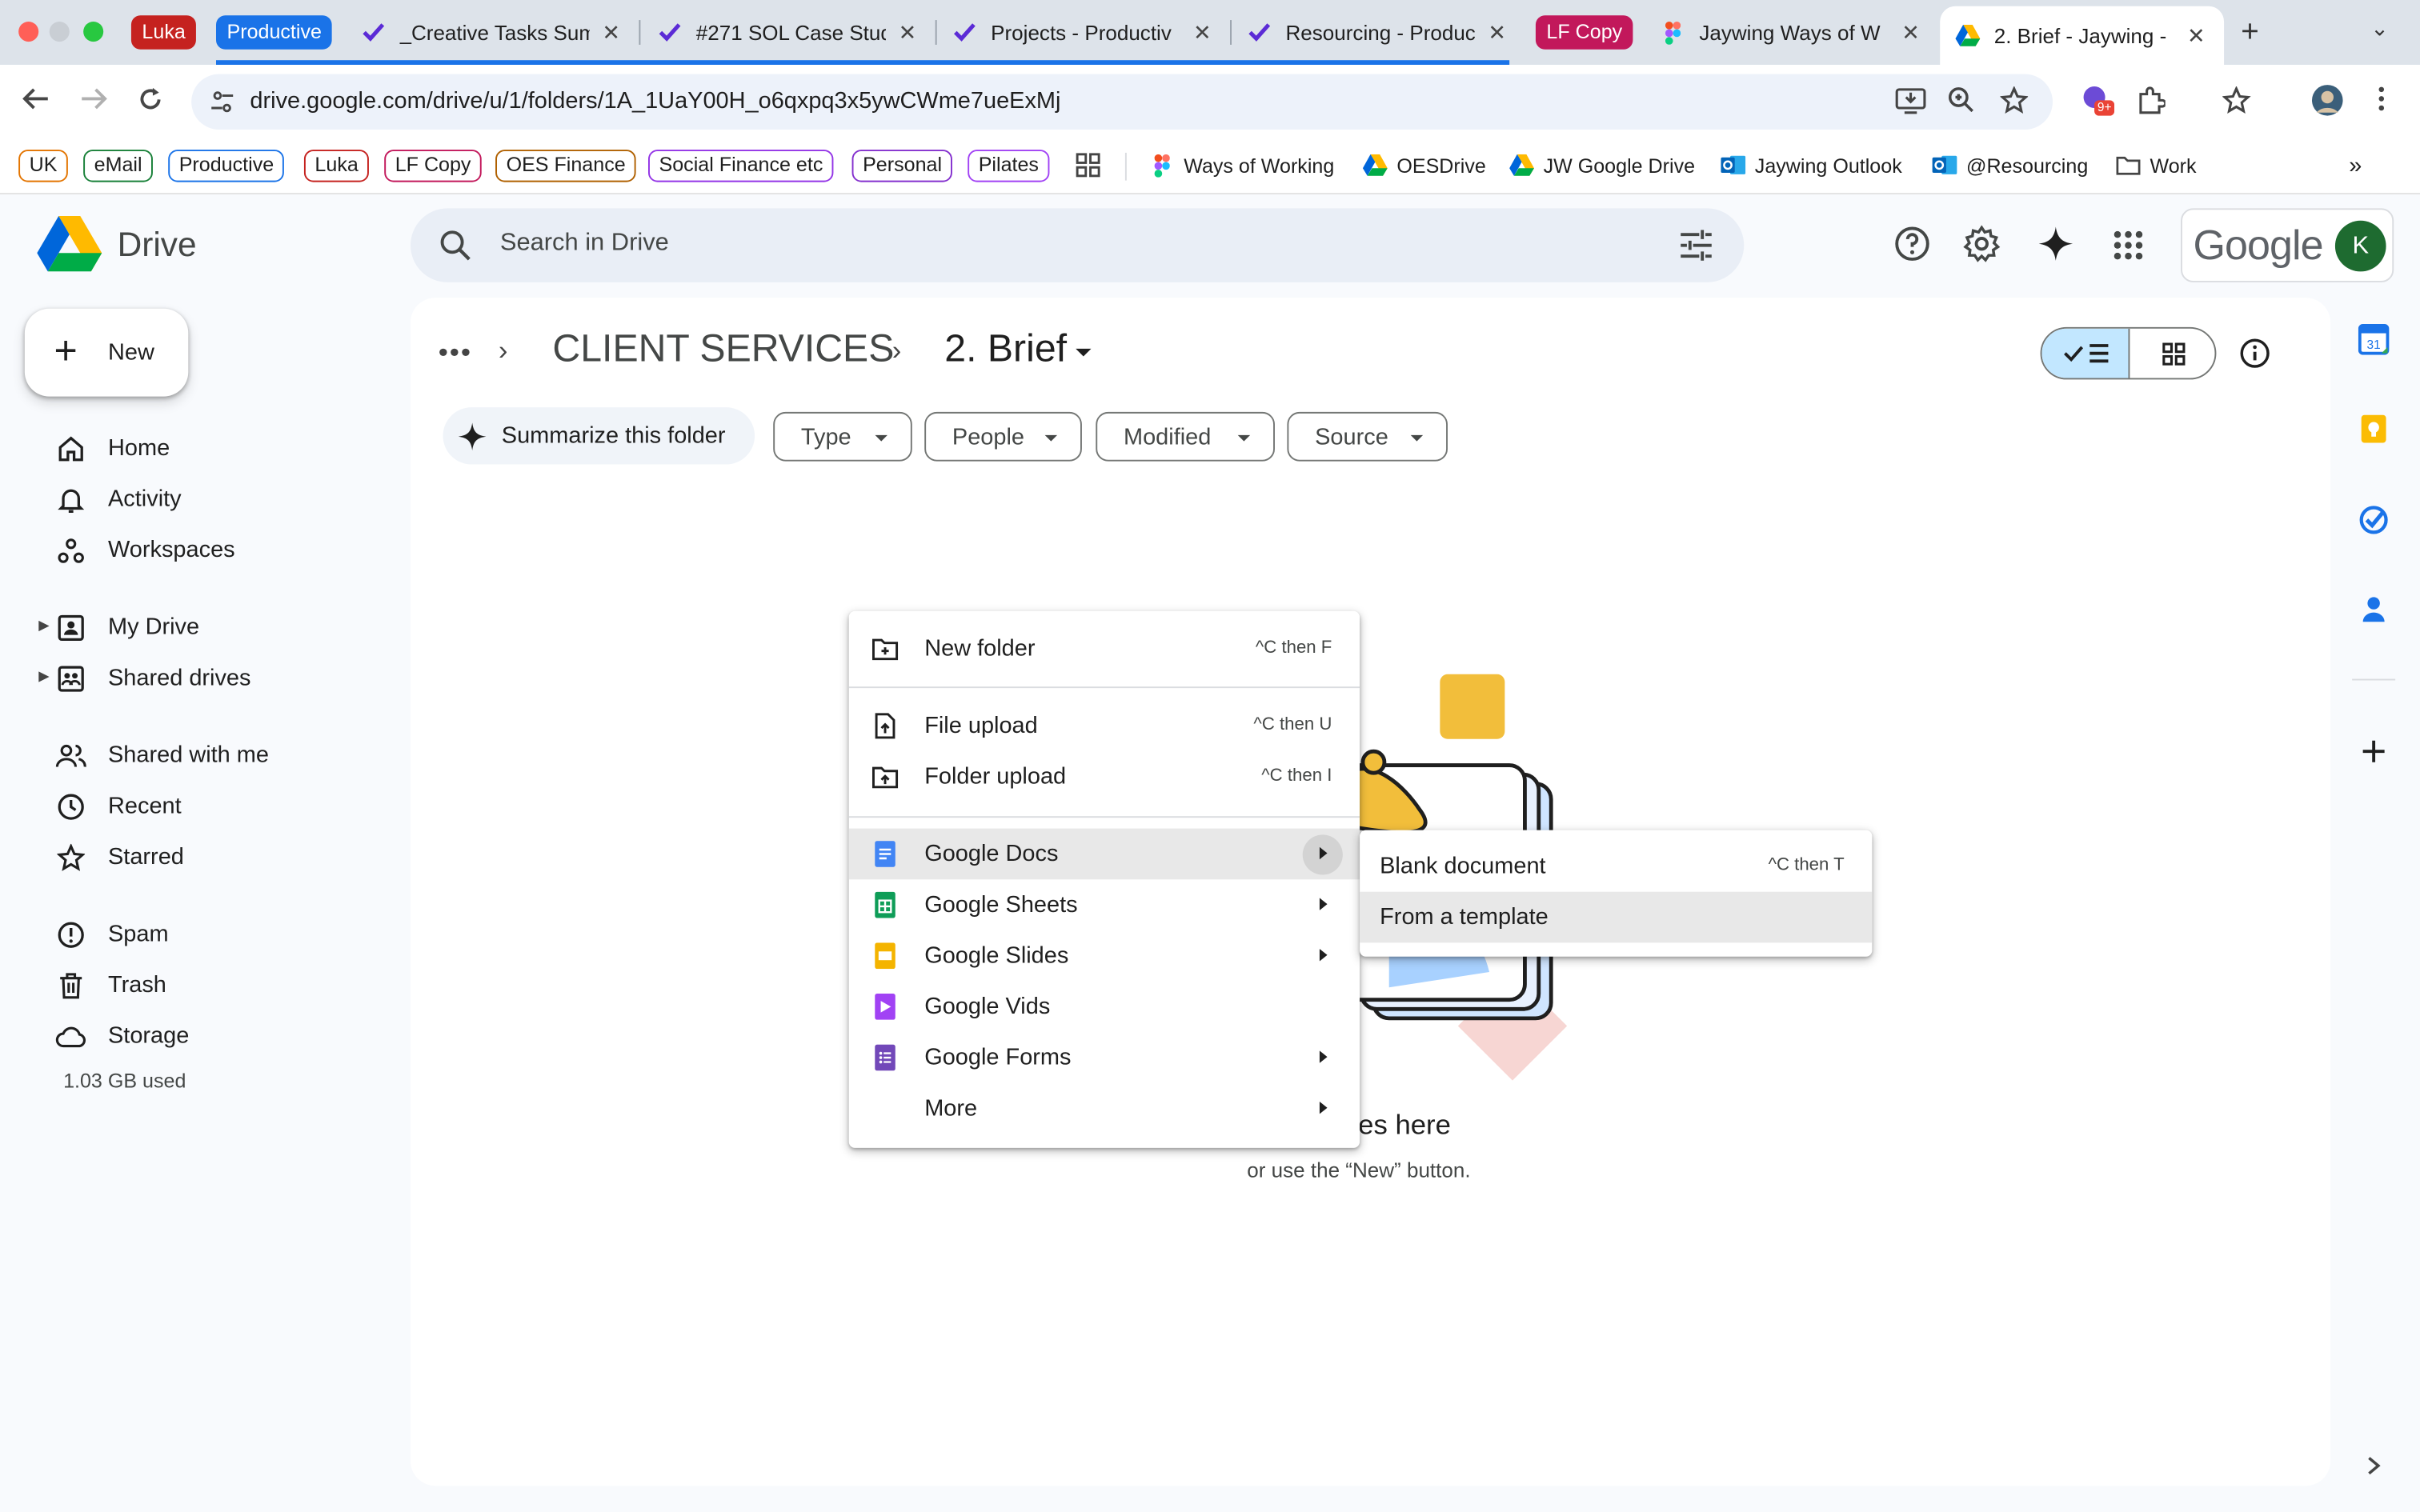 The width and height of the screenshot is (2420, 1512). What do you see at coordinates (2172, 353) in the screenshot?
I see `grid-view-button` at bounding box center [2172, 353].